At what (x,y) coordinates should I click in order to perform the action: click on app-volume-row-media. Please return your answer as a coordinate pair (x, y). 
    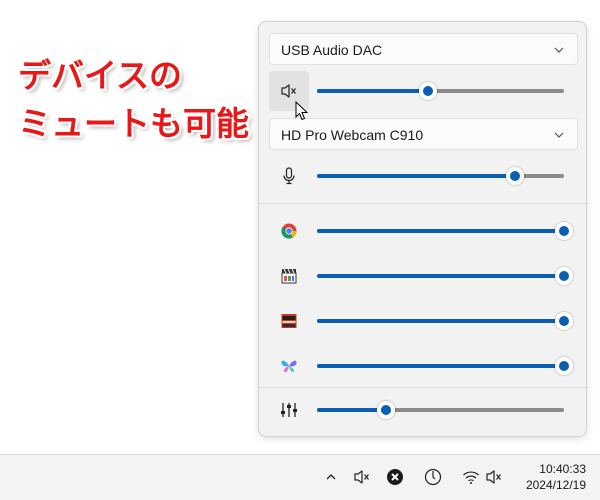
    Looking at the image, I should click on (423, 276).